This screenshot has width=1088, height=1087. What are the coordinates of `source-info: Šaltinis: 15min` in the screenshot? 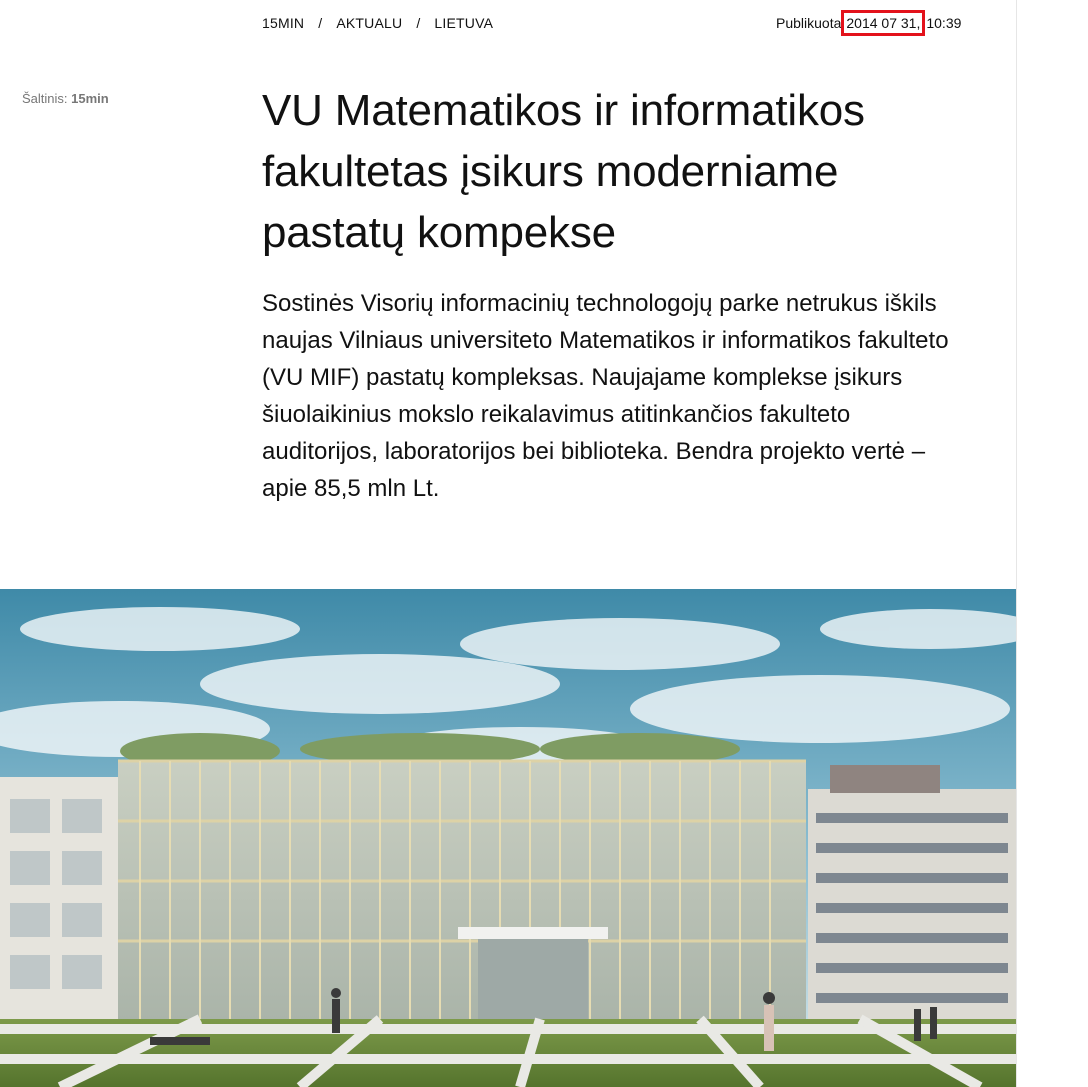 It's located at (65, 98).